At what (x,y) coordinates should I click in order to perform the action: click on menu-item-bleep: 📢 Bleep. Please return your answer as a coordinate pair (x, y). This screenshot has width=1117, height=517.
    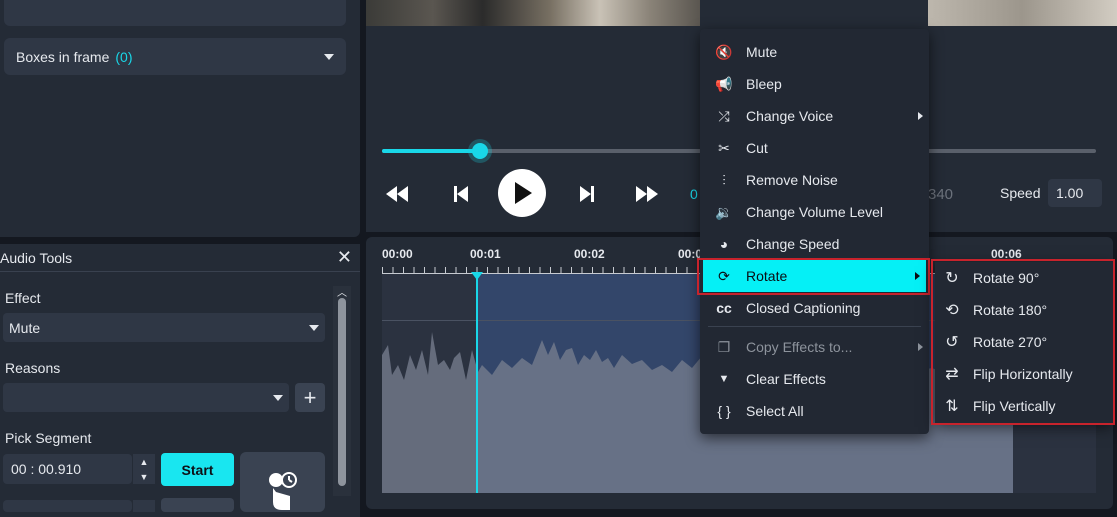
    Looking at the image, I should click on (814, 84).